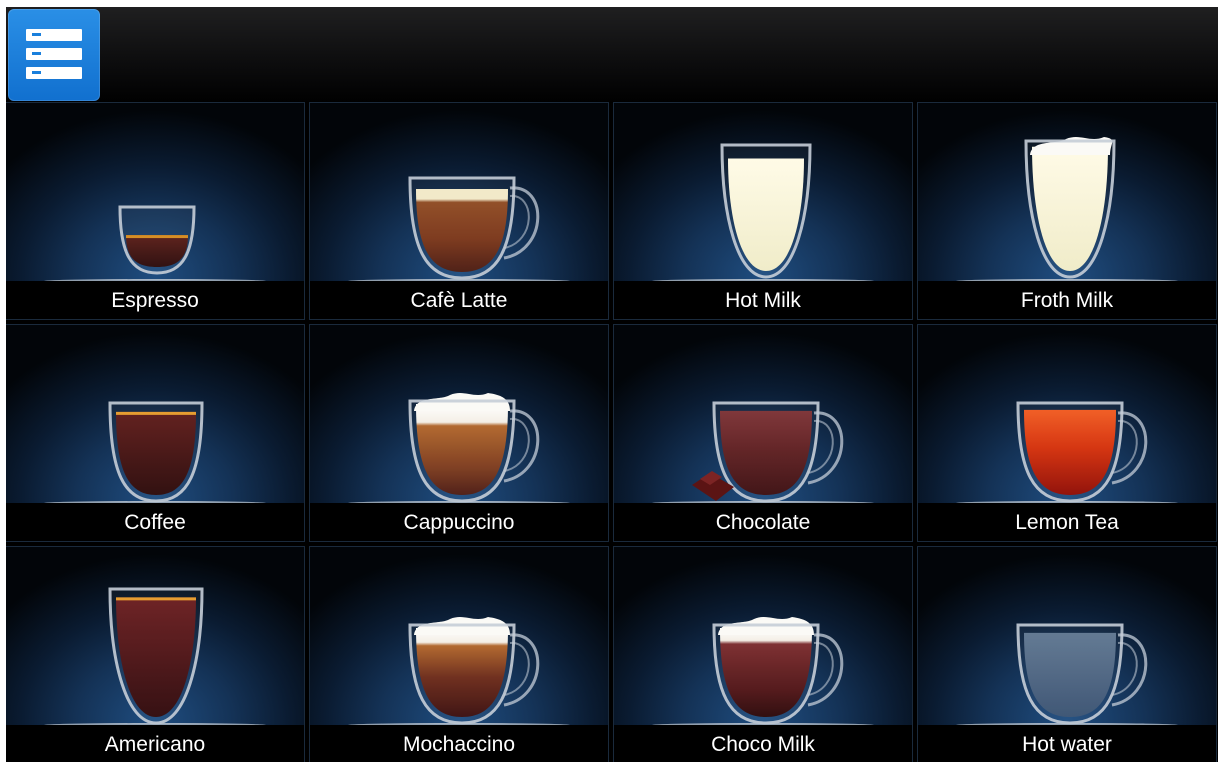  Describe the element at coordinates (1067, 522) in the screenshot. I see `beverage-label: Lemon Tea` at that location.